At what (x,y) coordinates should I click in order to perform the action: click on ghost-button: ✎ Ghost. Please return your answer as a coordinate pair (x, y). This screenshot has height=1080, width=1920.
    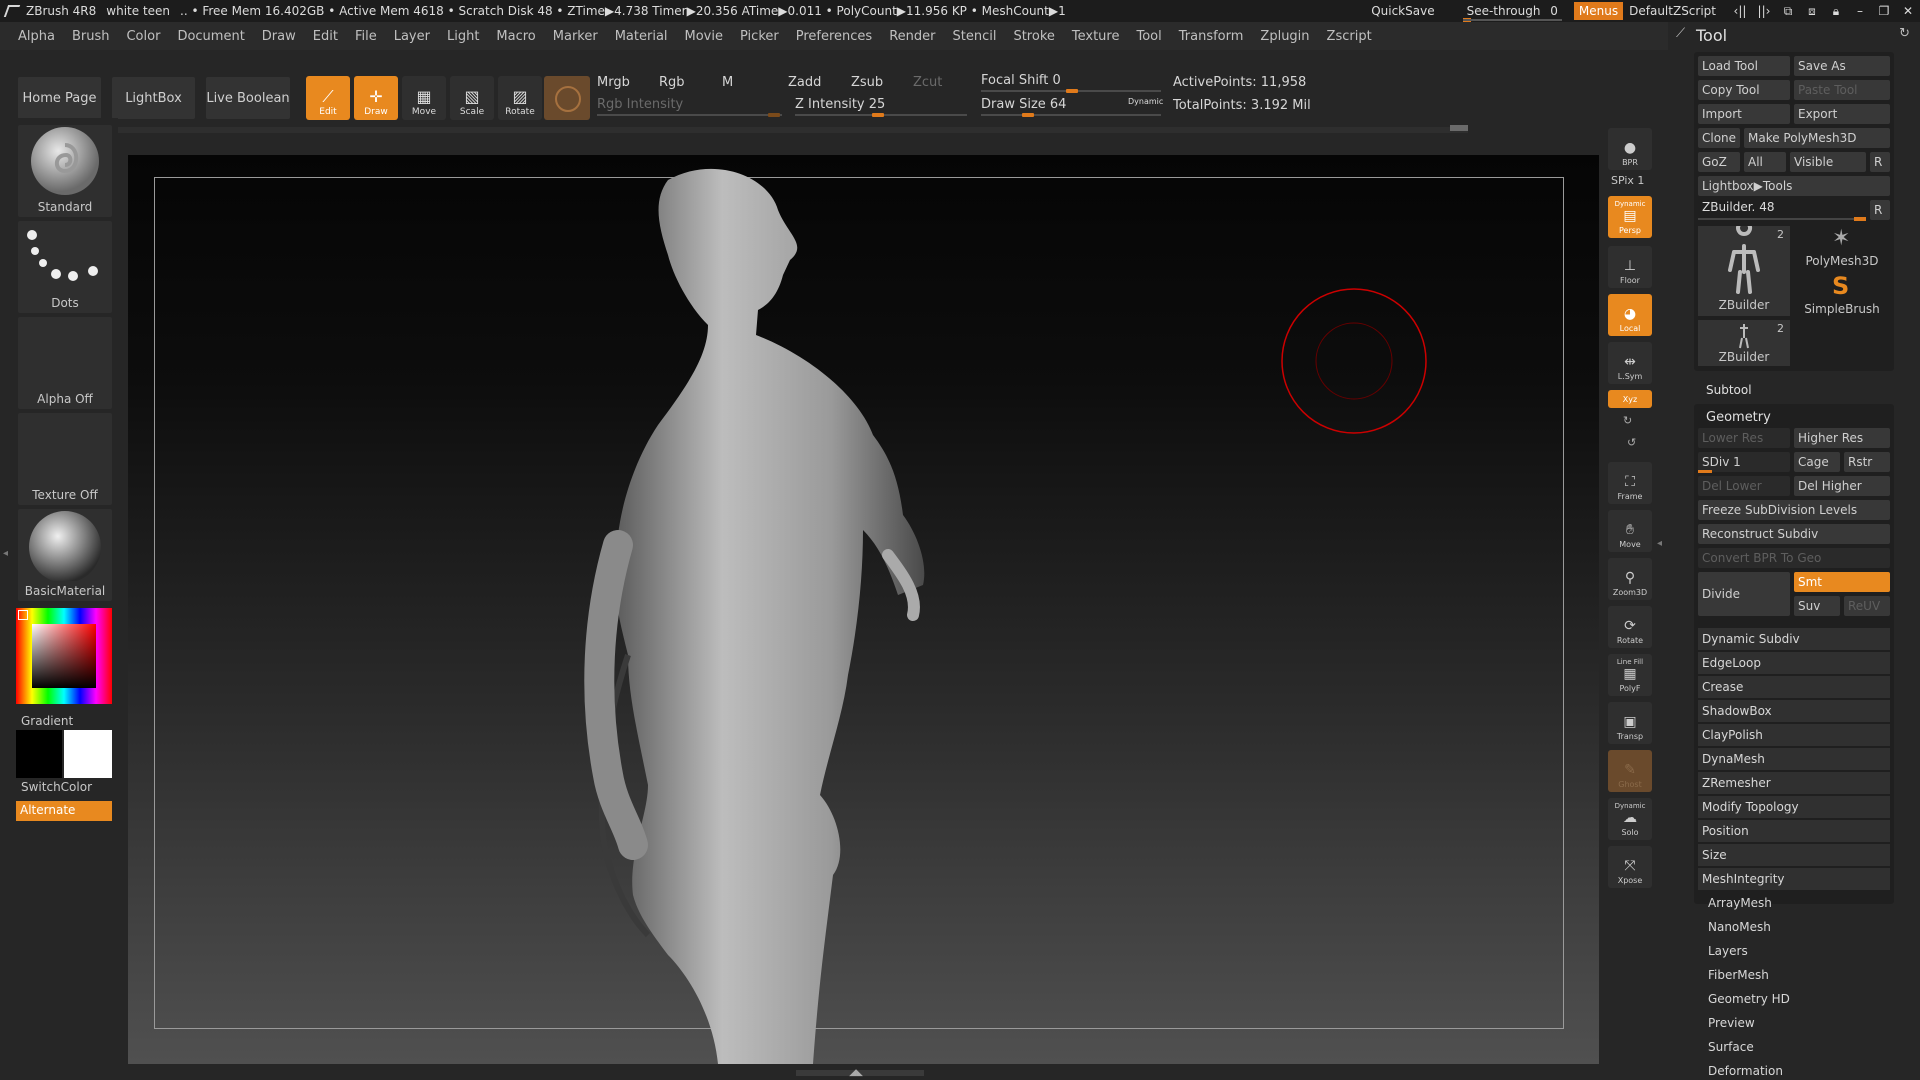
    Looking at the image, I should click on (1630, 771).